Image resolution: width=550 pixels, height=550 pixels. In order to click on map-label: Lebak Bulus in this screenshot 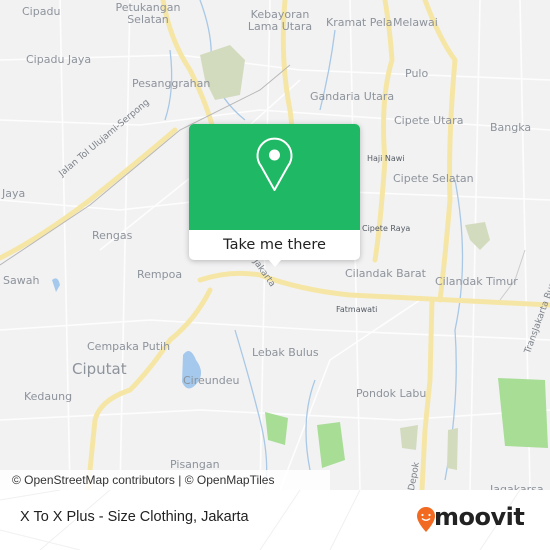, I will do `click(285, 352)`.